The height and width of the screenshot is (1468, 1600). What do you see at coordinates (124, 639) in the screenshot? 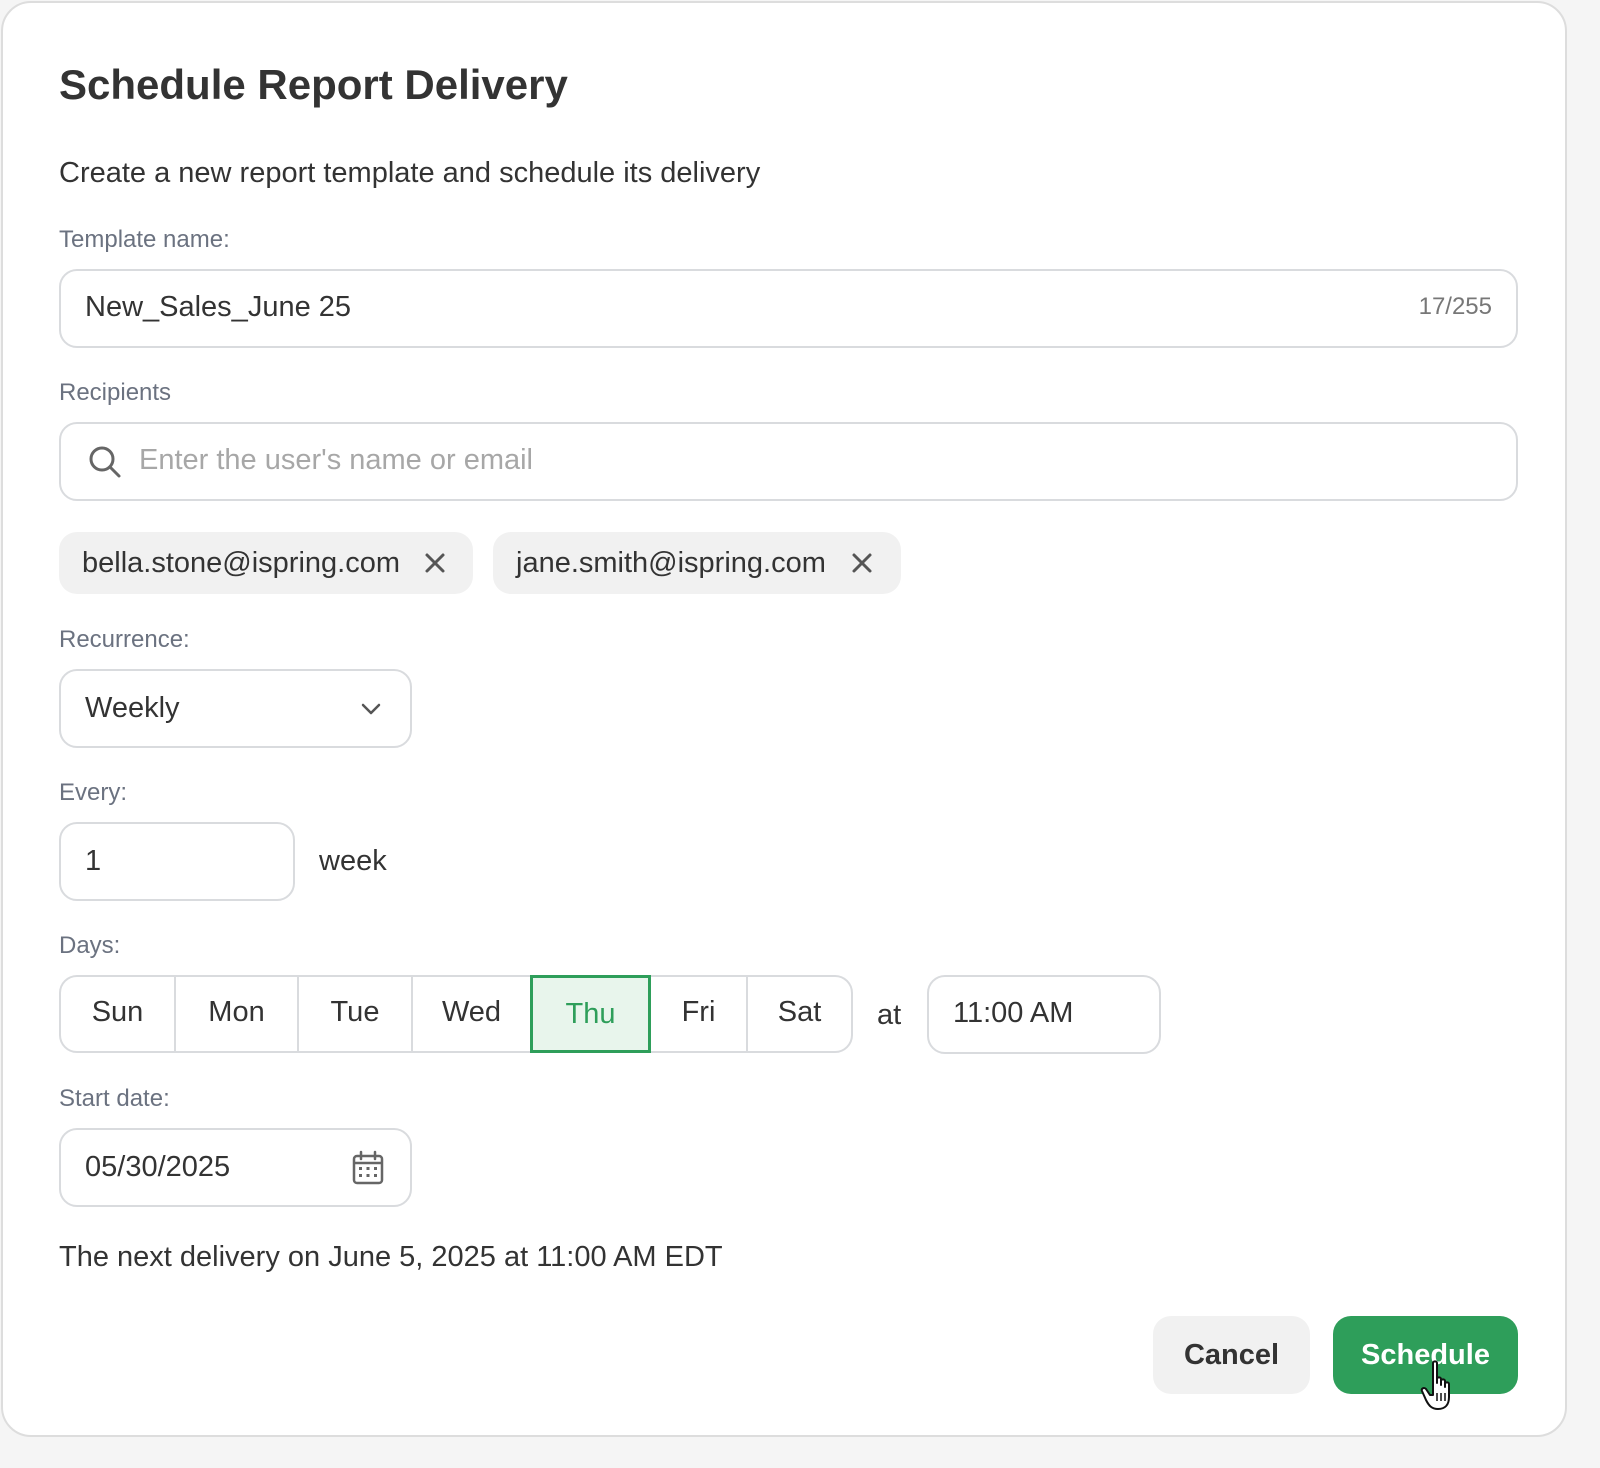
I see `recurrence-label: Recurrence:` at bounding box center [124, 639].